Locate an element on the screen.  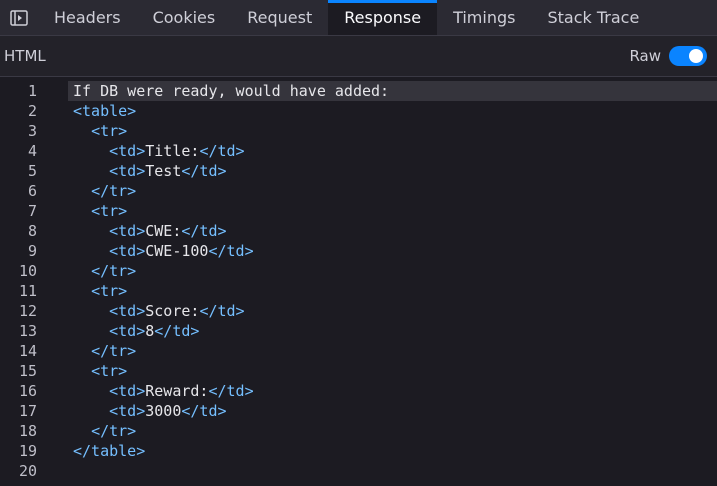
line-number: 12 is located at coordinates (27, 311).